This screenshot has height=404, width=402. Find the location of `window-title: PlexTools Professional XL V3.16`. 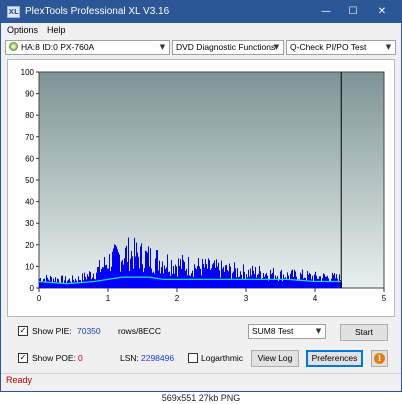

window-title: PlexTools Professional XL V3.16 is located at coordinates (97, 11).